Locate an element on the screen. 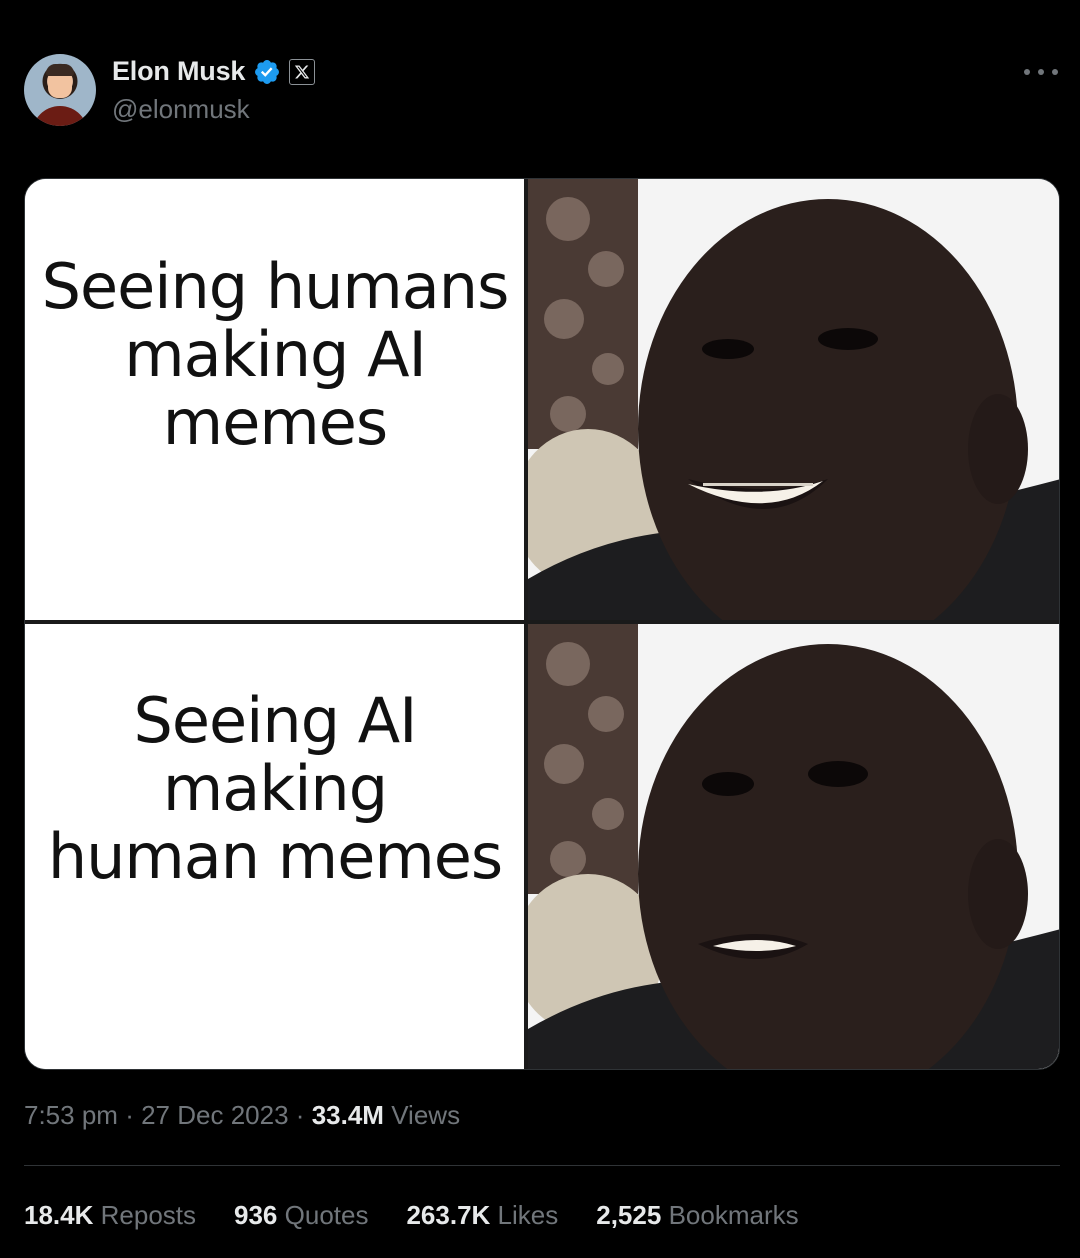 The height and width of the screenshot is (1258, 1080). meme-divider-horizontal is located at coordinates (542, 622).